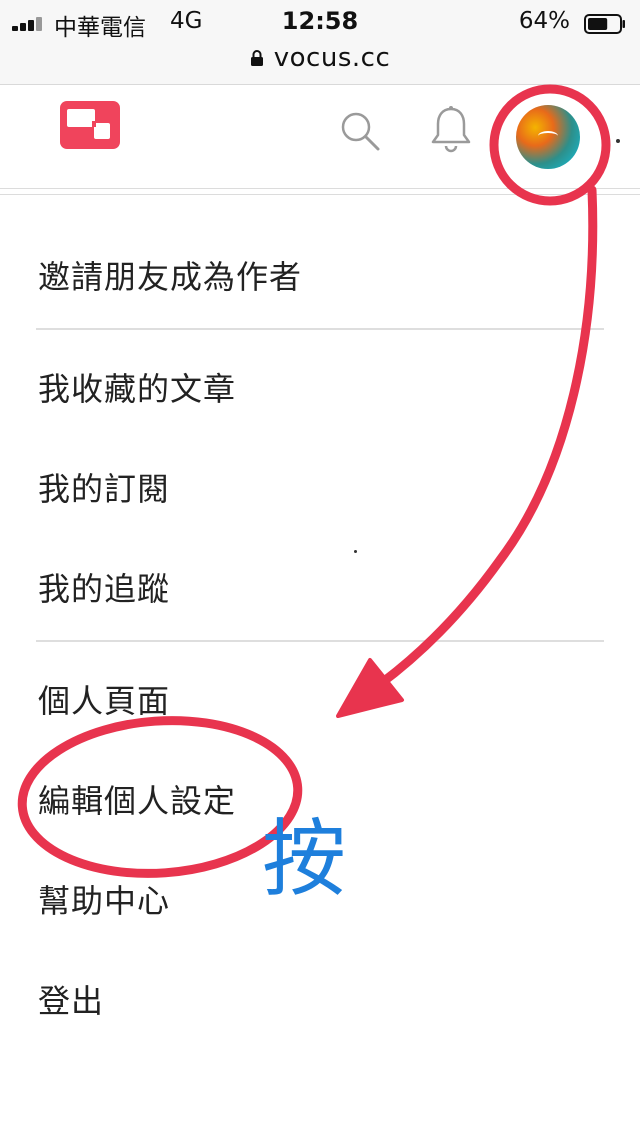 This screenshot has width=640, height=1136. I want to click on menu-item-edit-settings: 編輯個人設定, so click(137, 799).